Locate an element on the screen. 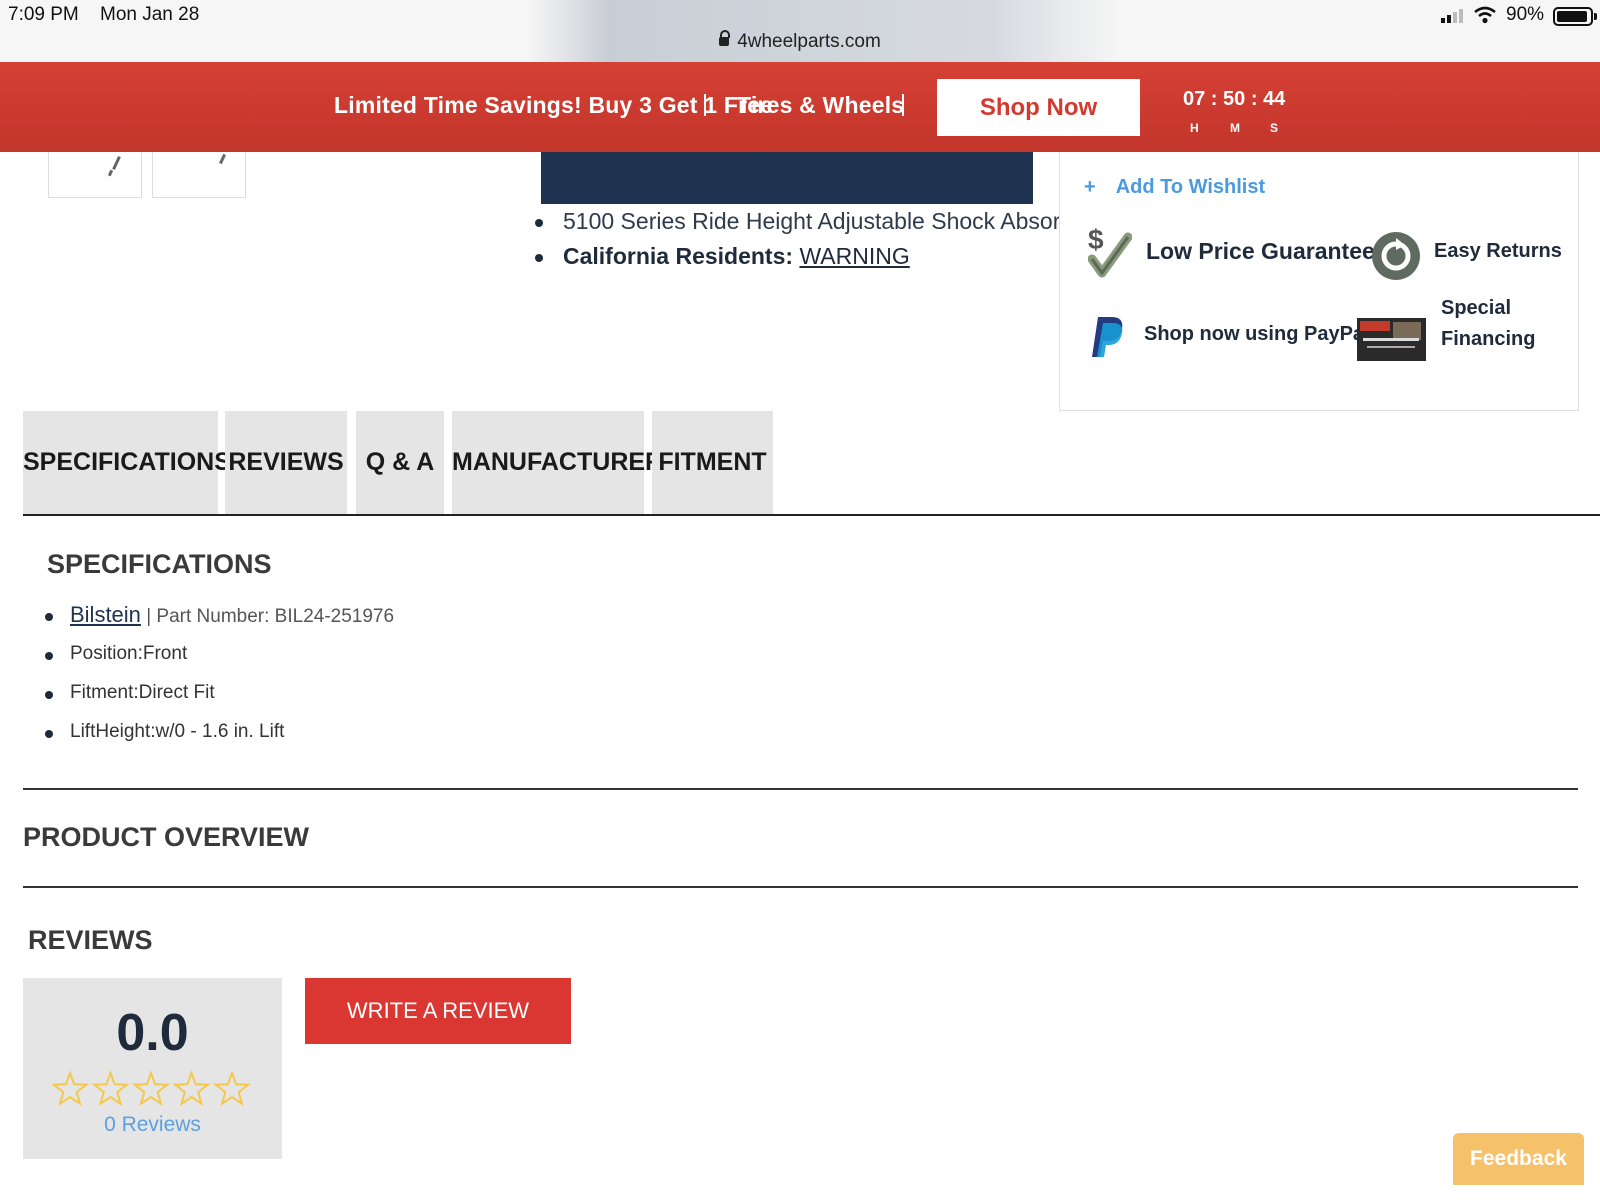 The width and height of the screenshot is (1600, 1200). plus-icon: + is located at coordinates (1090, 187).